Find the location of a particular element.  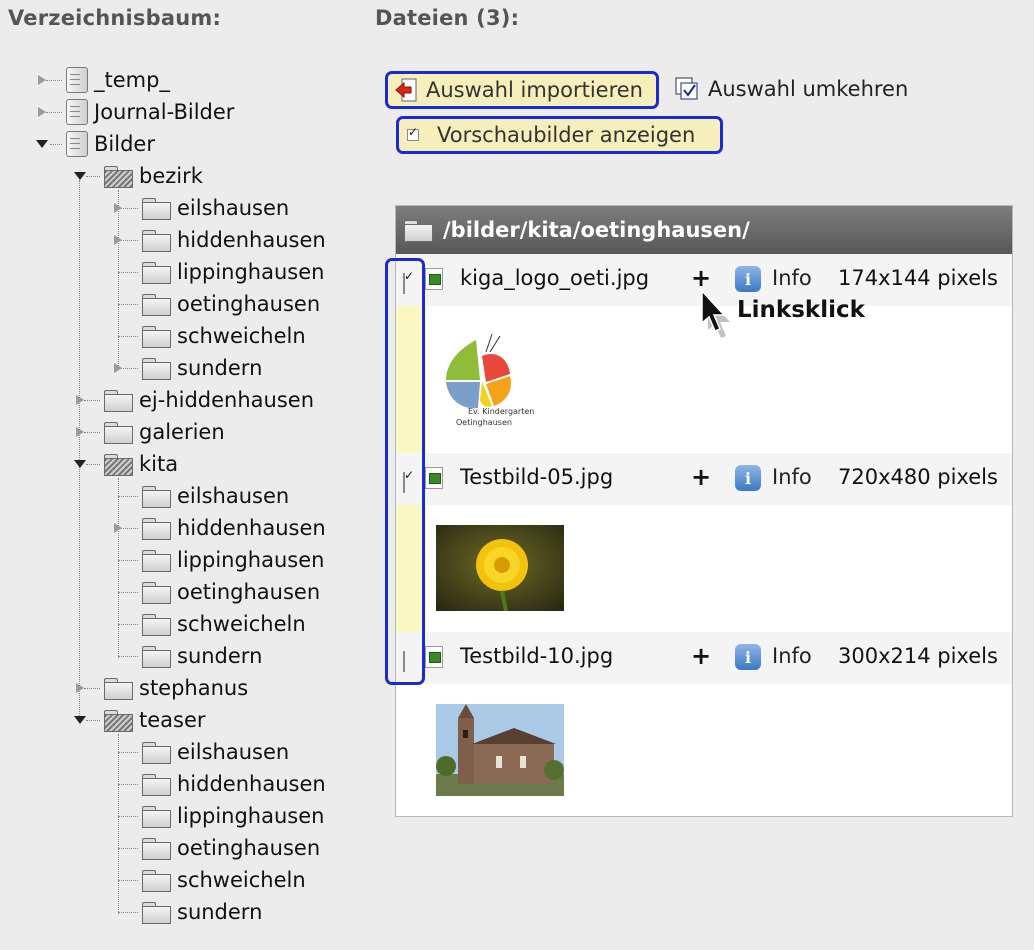

tree-node-teaser-eilshausen: eilshausen is located at coordinates (215, 752).